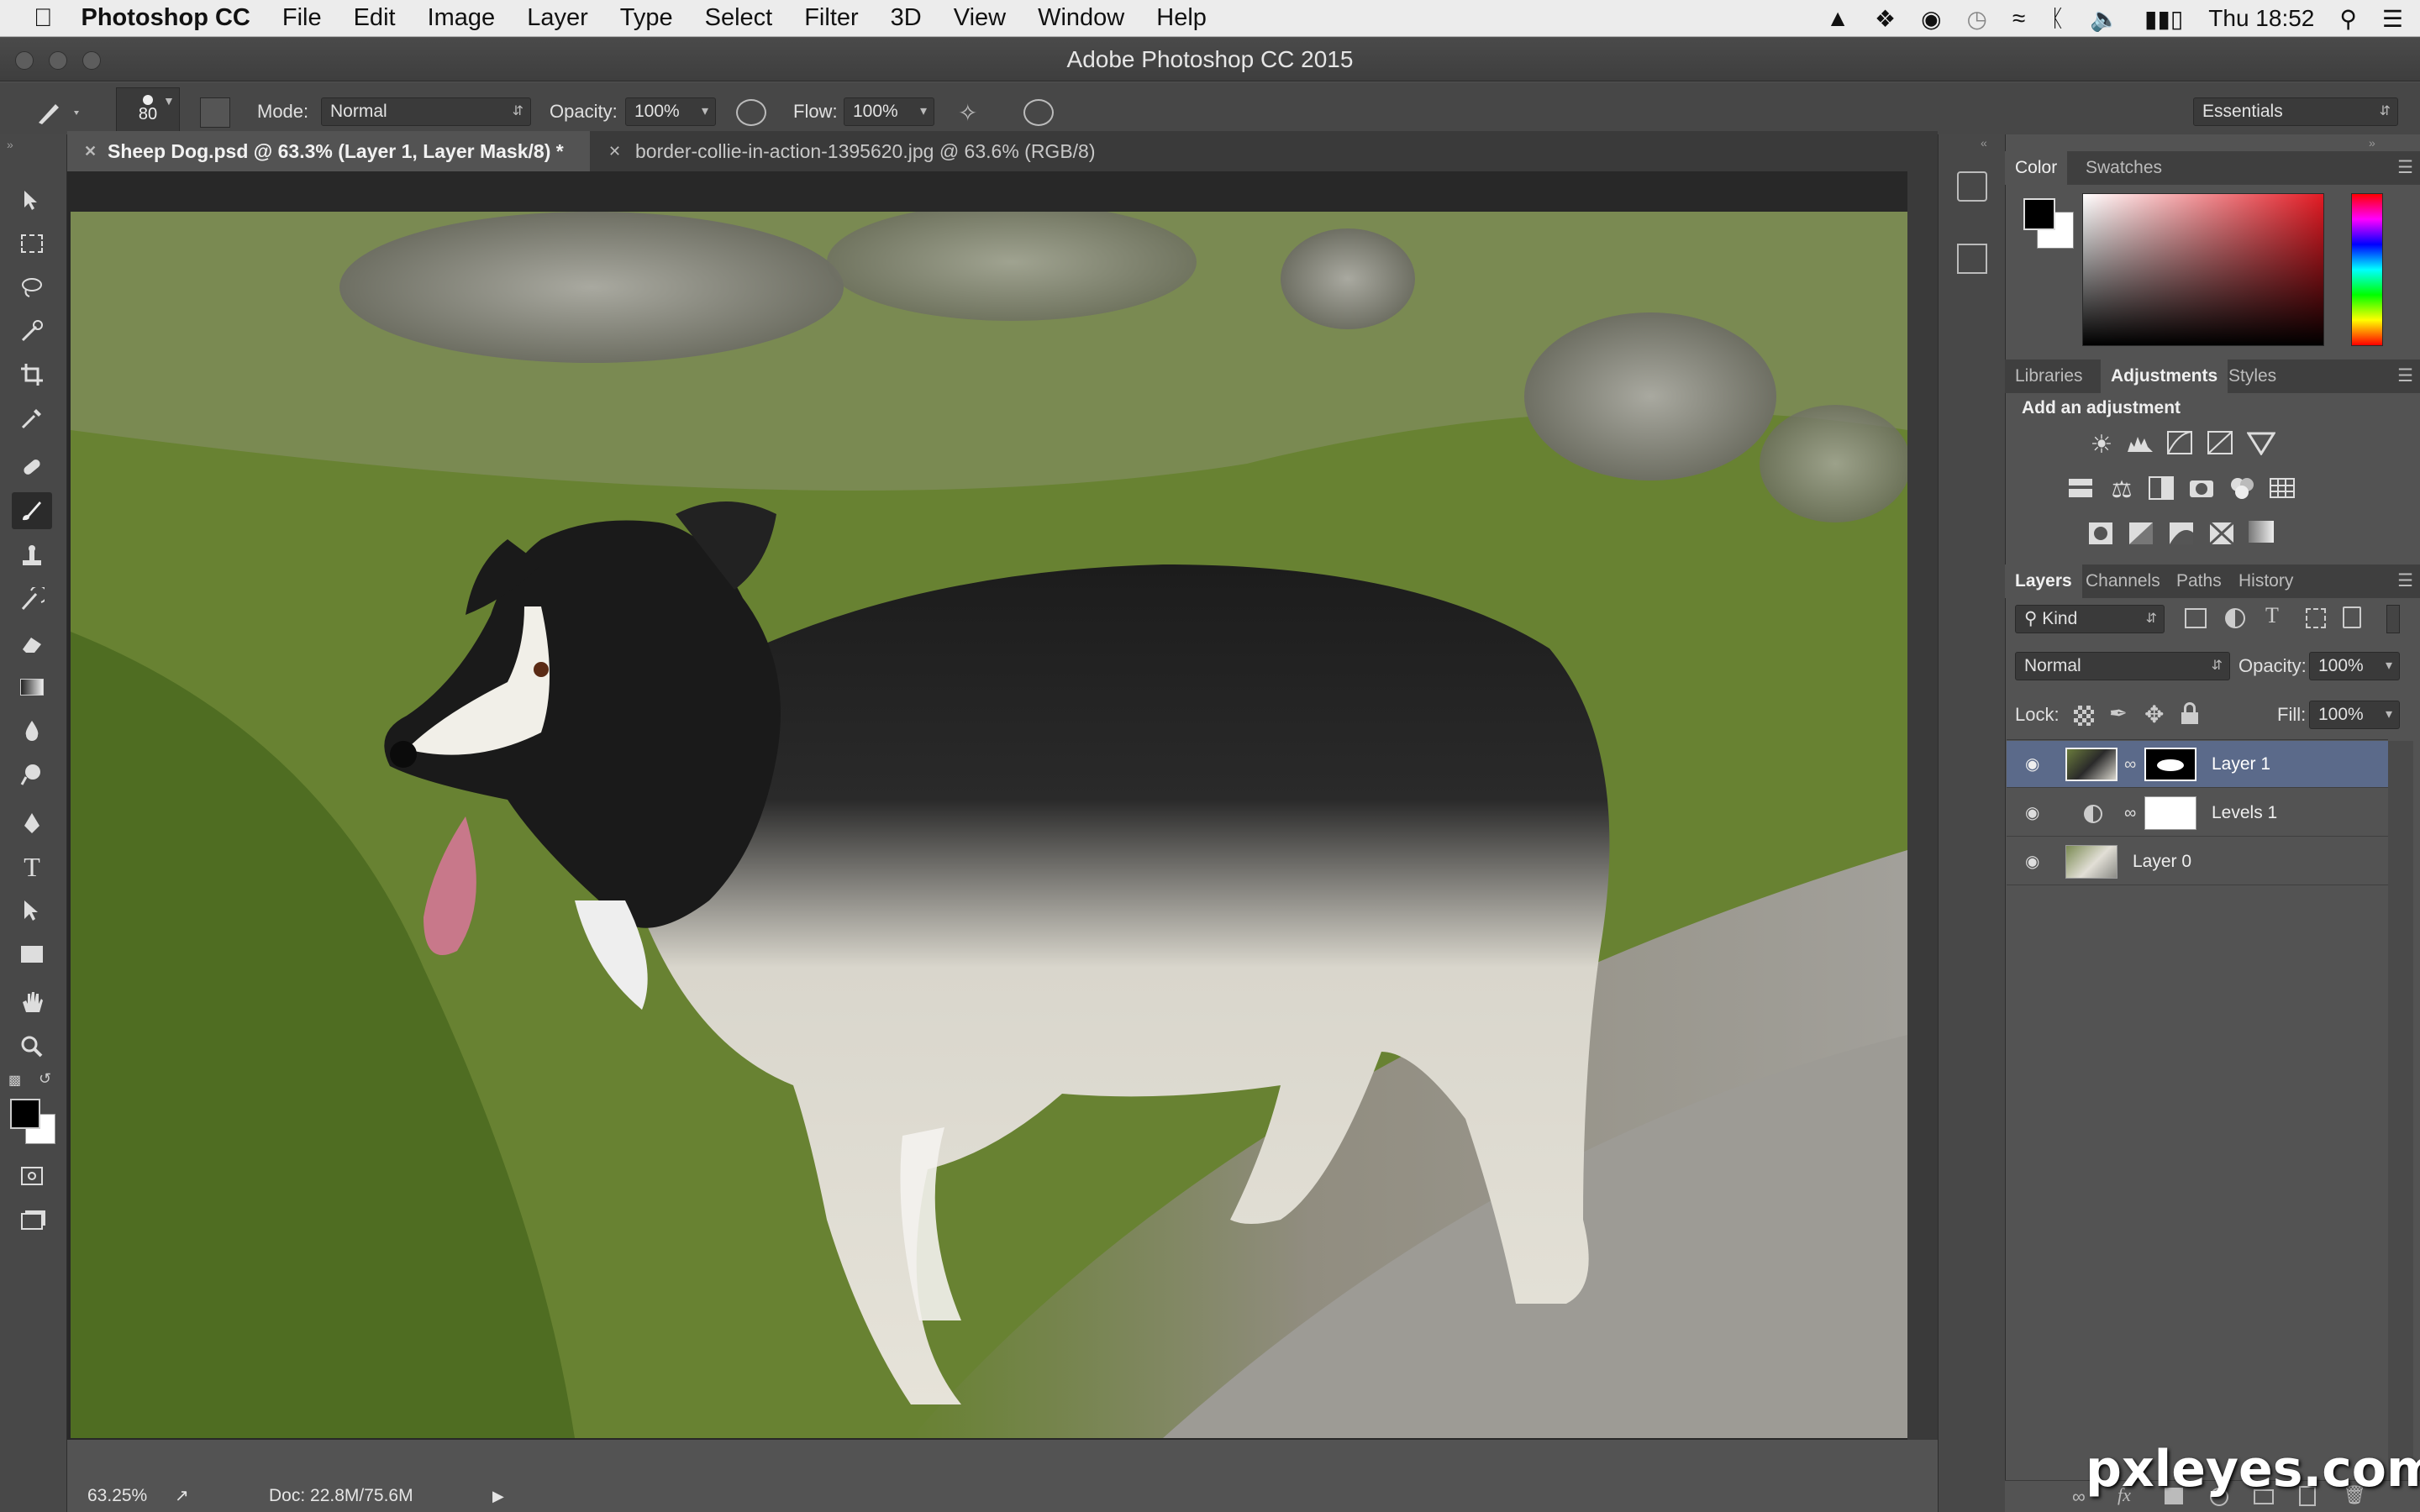 The height and width of the screenshot is (1512, 2420). I want to click on zoom-tool-icon, so click(32, 1046).